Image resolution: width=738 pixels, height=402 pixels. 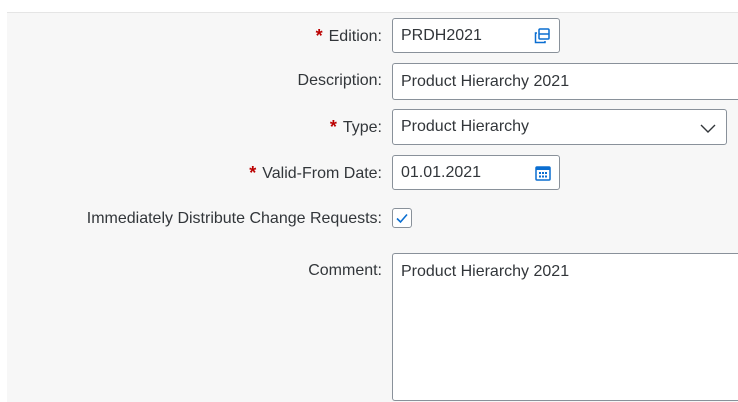 What do you see at coordinates (345, 270) in the screenshot?
I see `comment-label: Comment:` at bounding box center [345, 270].